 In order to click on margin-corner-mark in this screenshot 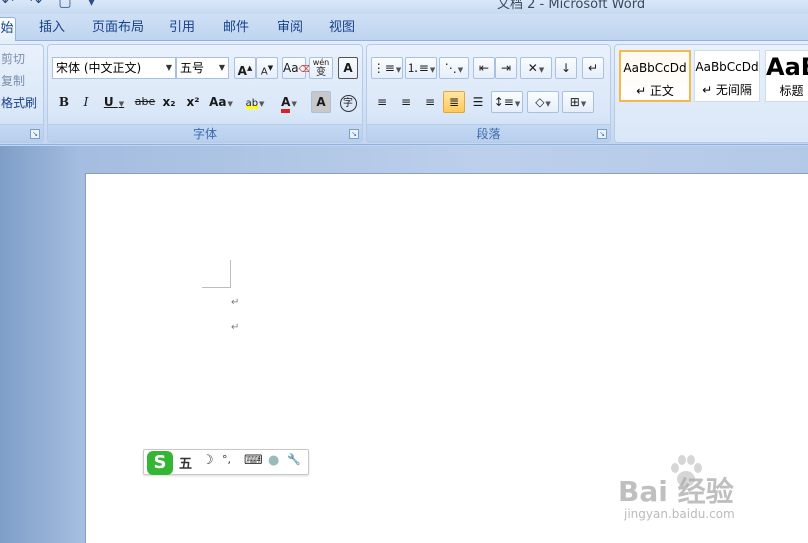, I will do `click(216, 287)`.